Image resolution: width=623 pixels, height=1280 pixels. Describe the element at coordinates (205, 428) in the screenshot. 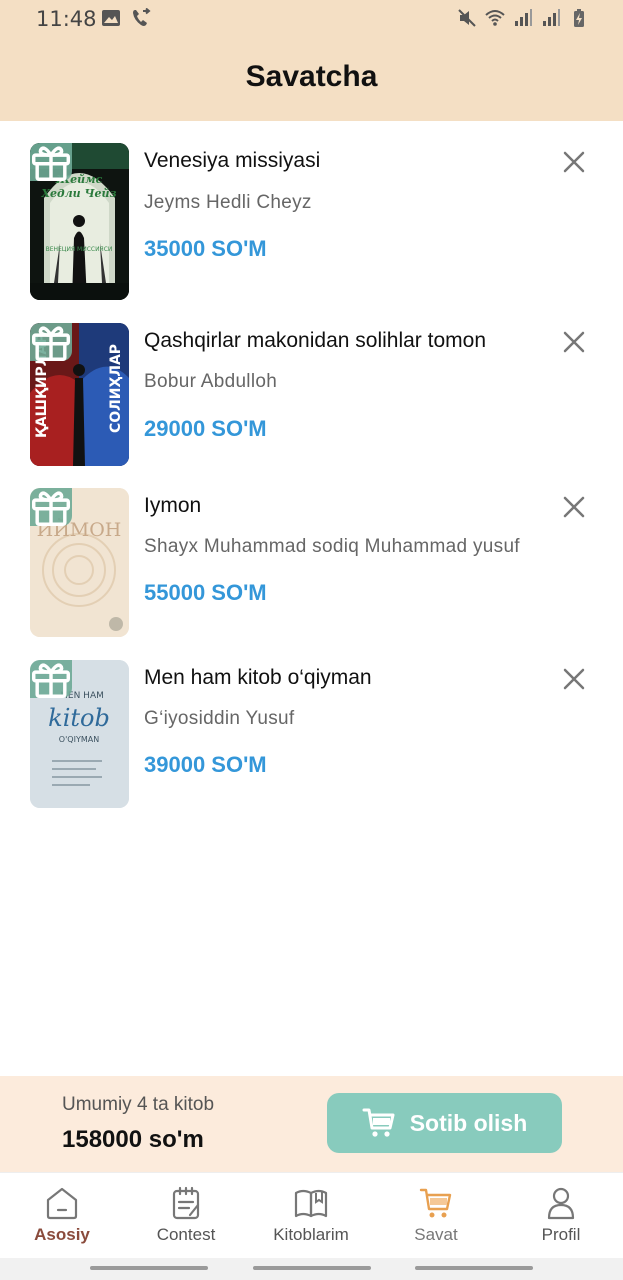

I see `book-price: 29000 SO'M` at that location.